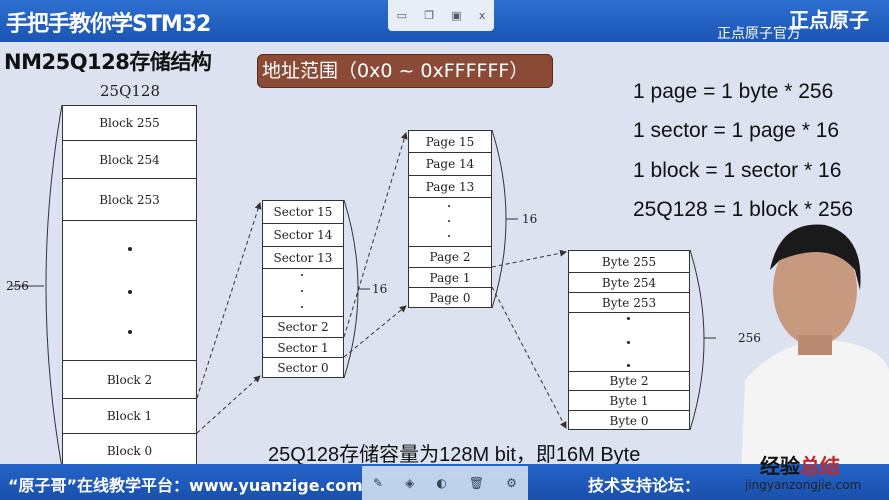 The image size is (889, 500). I want to click on watermark-url: jingyanzongjie.com, so click(803, 485).